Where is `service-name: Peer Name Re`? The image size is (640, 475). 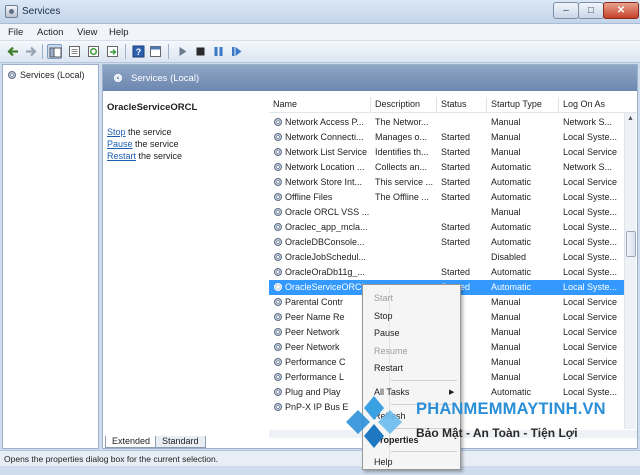
service-name: Peer Name Re is located at coordinates (315, 317).